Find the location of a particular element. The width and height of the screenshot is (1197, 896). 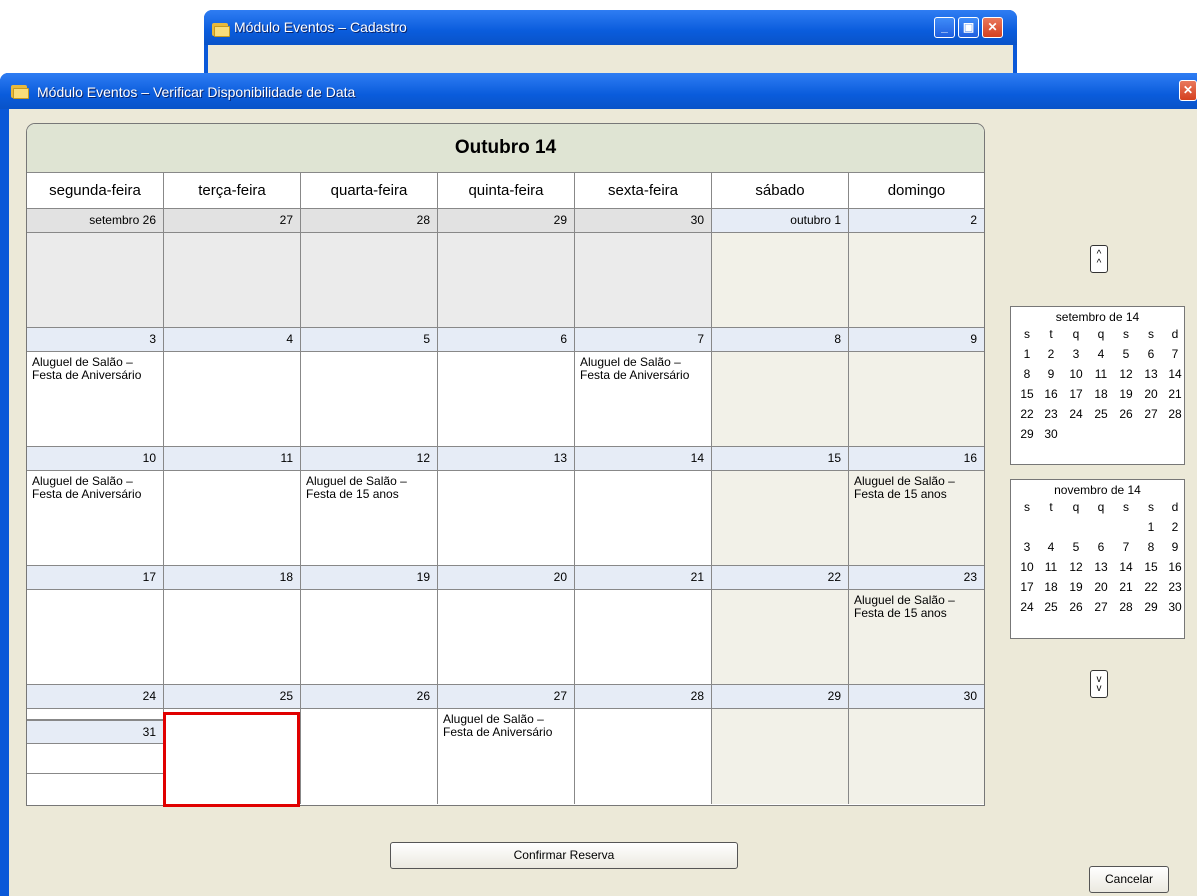

day-cell: 21 is located at coordinates (643, 625).